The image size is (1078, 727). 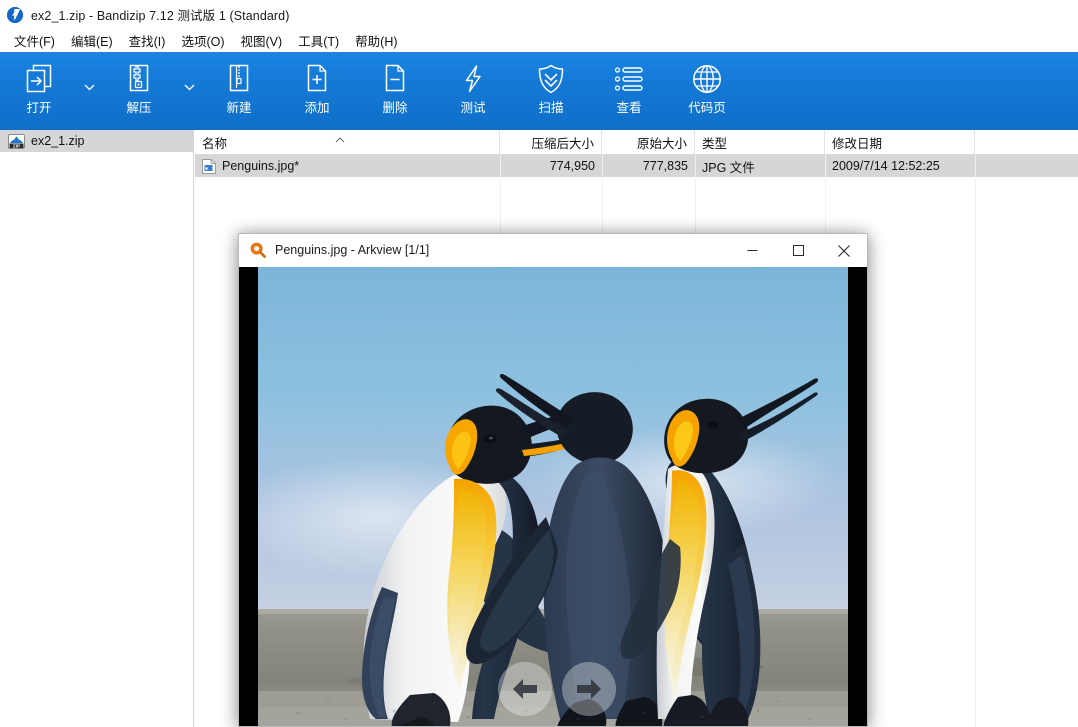 I want to click on cell-name-text: Penguins.jpg*, so click(x=261, y=166).